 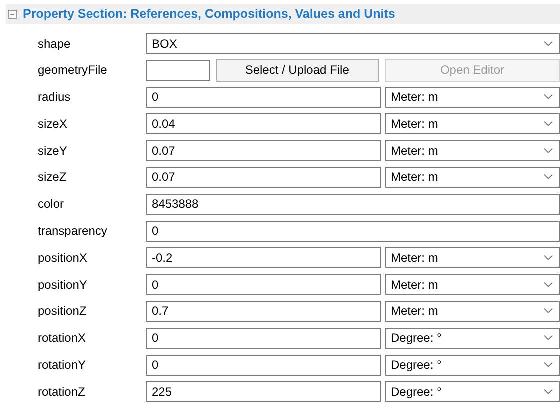 I want to click on section-title: Property Section: References, Compositions, Values and Units, so click(x=209, y=14).